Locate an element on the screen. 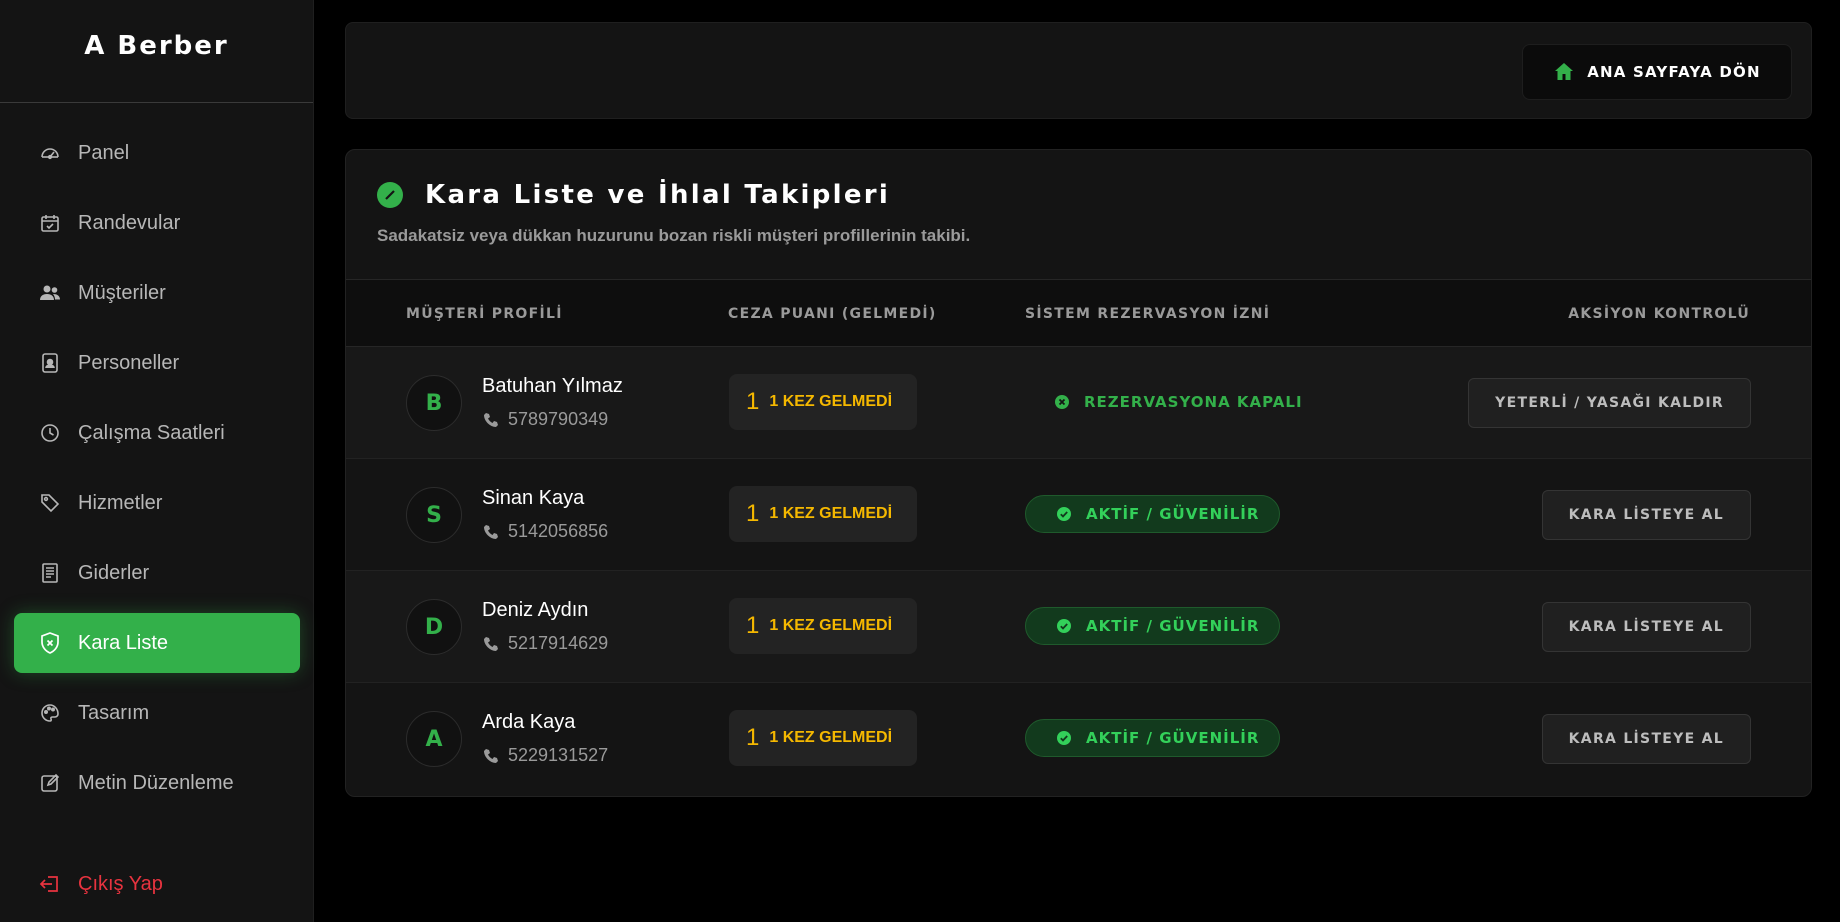 This screenshot has width=1840, height=922. sidebar-item-hizmetler: Hizmetler is located at coordinates (157, 503).